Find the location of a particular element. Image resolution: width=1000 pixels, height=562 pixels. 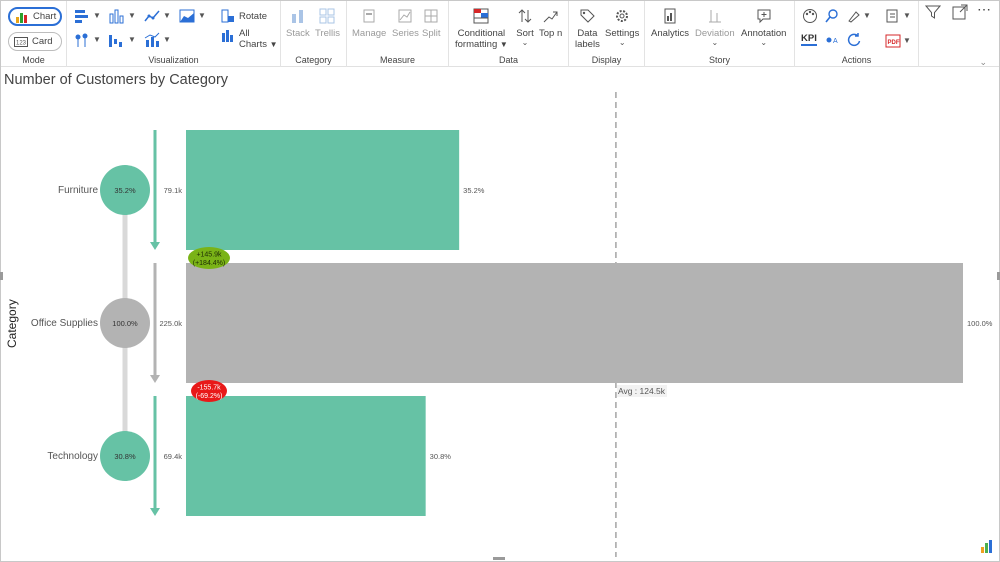

bar-value-label: 225.0k is located at coordinates (170, 323).